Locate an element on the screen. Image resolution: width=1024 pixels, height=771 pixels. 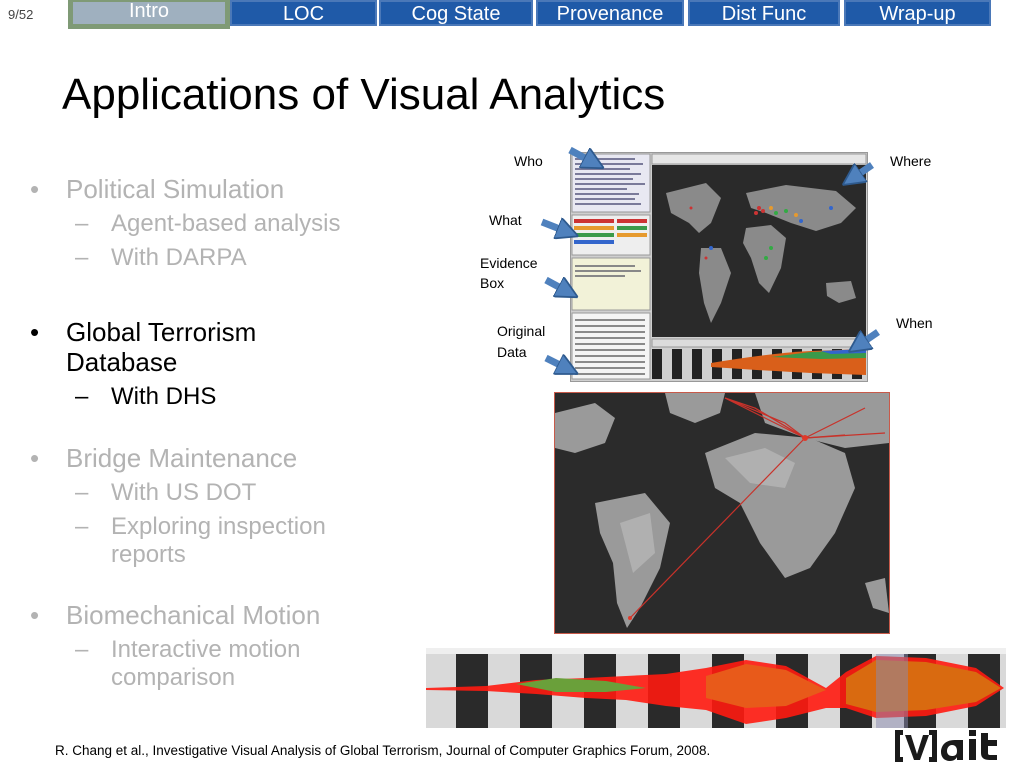
arrow-original is located at coordinates (557, 364).